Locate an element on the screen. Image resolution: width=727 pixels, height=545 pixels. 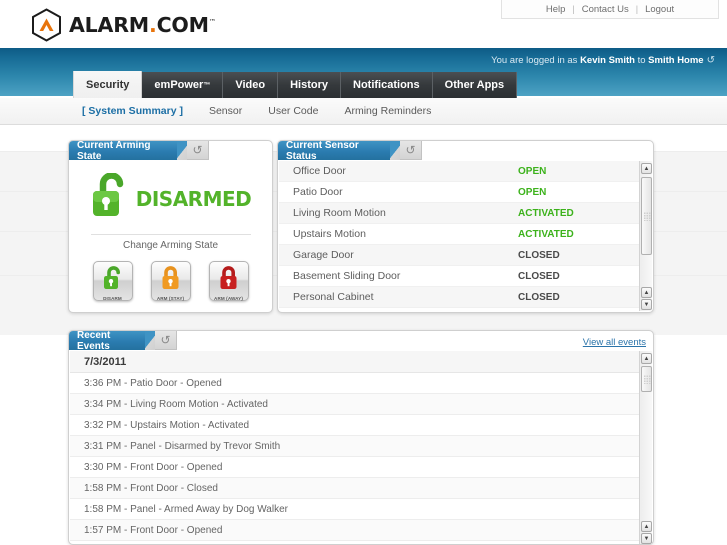
sensor-name: Personal Cabinet is located at coordinates (333, 297).